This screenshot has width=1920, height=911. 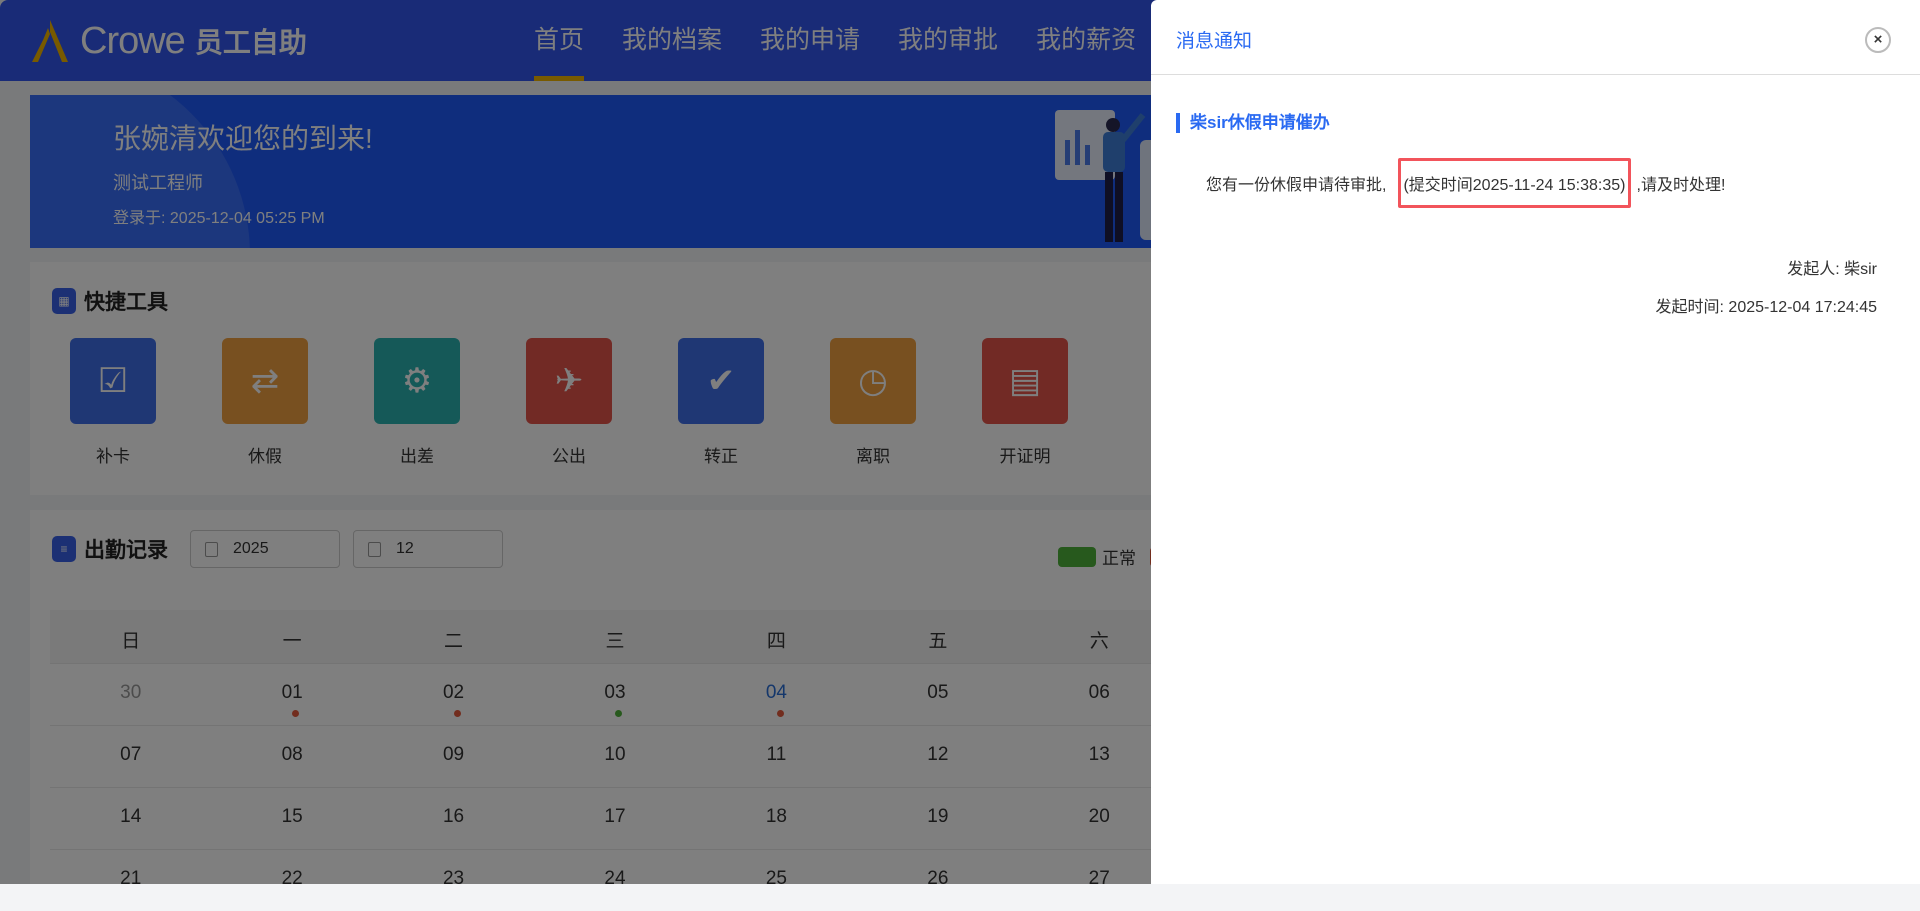 I want to click on divider, so click(x=1535, y=74).